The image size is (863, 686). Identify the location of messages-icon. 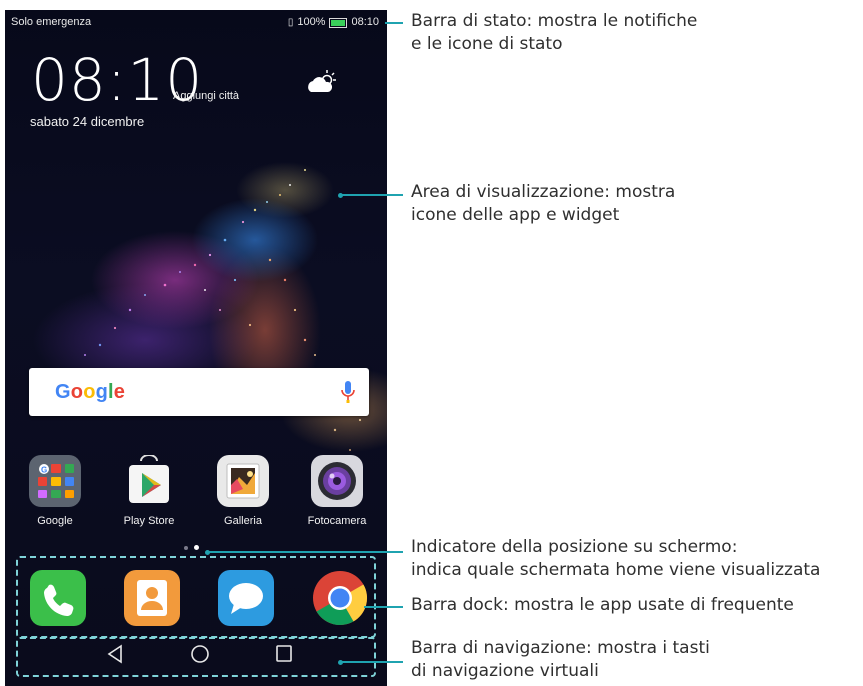
(246, 598).